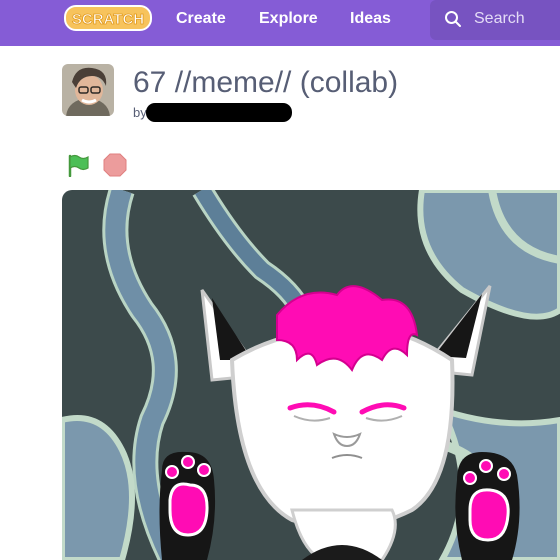 This screenshot has width=560, height=560. What do you see at coordinates (288, 19) in the screenshot?
I see `nav-explore-link: Explore` at bounding box center [288, 19].